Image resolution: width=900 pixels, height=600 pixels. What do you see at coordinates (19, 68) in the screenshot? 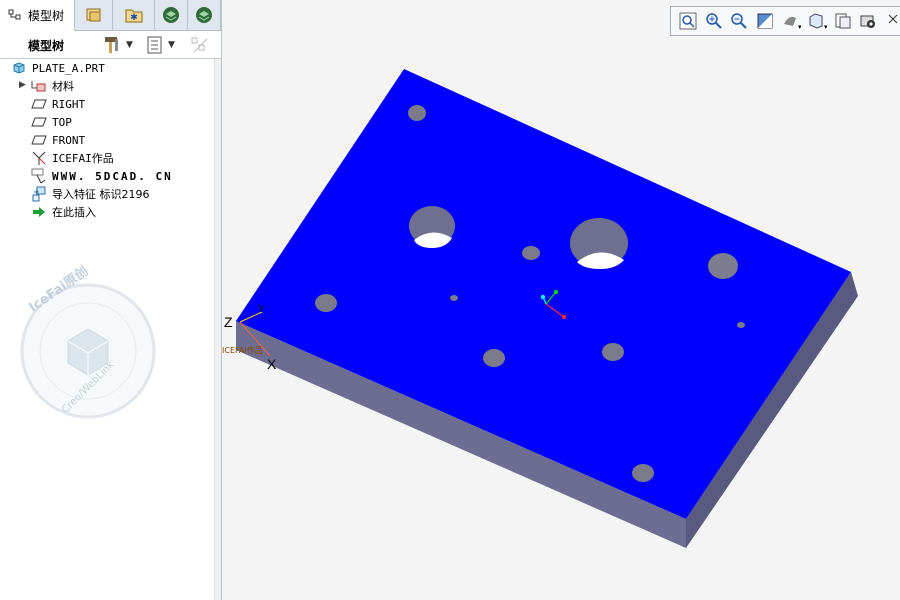
I see `part-icon` at bounding box center [19, 68].